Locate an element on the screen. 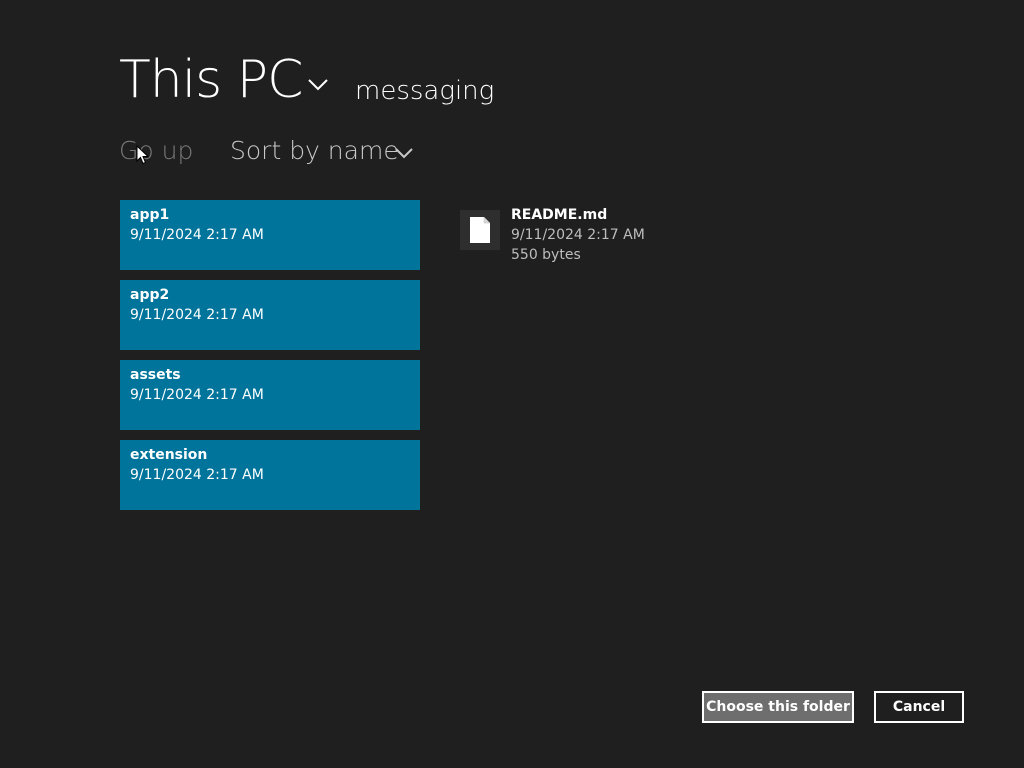  cancel-button: Cancel is located at coordinates (919, 707).